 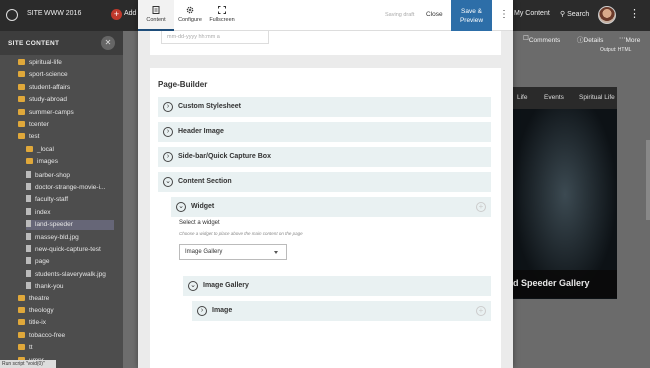 I want to click on nav-item: Spiritual Life, so click(x=597, y=97).